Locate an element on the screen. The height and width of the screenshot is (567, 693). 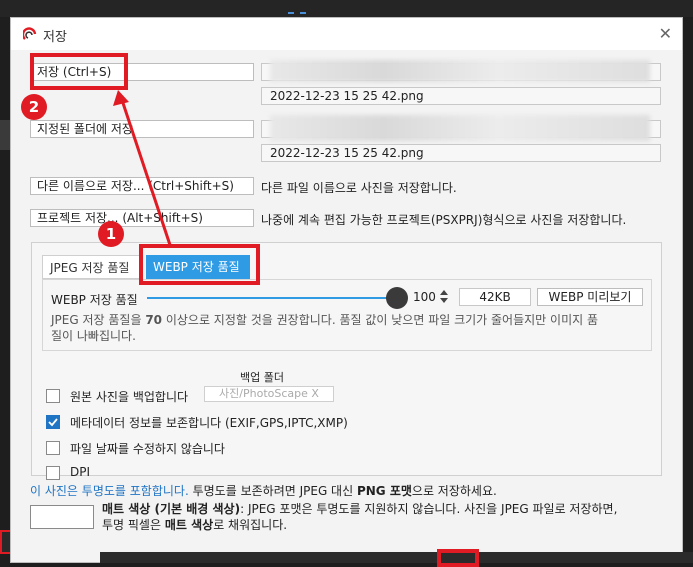
annotation-arrow is located at coordinates (142, 168).